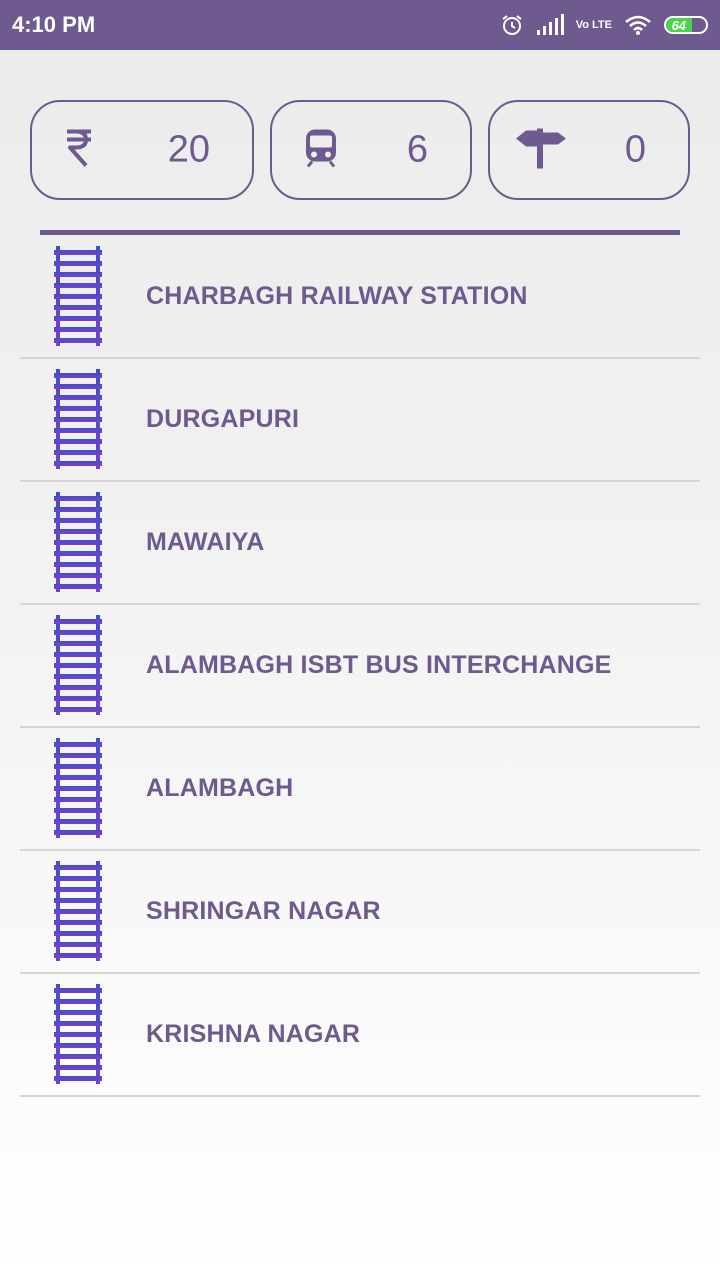 The image size is (720, 1280). What do you see at coordinates (512, 25) in the screenshot?
I see `alarm-icon` at bounding box center [512, 25].